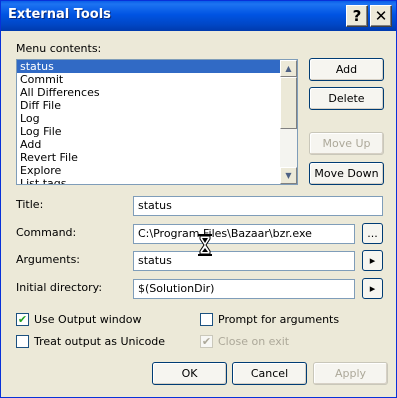  I want to click on use-output-window-label: Use Output window, so click(88, 319).